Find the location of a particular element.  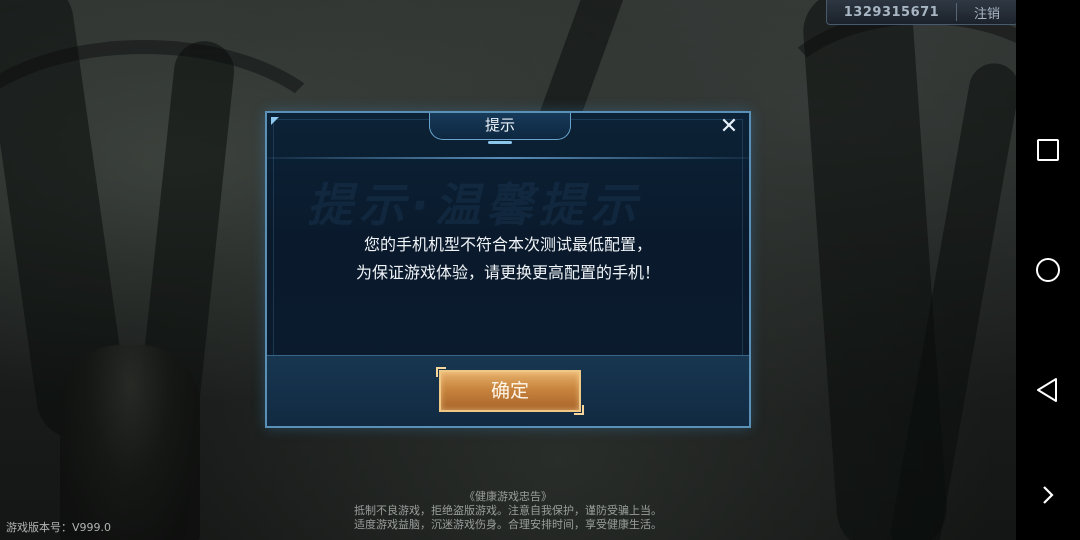

confirm-label: 确定 is located at coordinates (509, 391).